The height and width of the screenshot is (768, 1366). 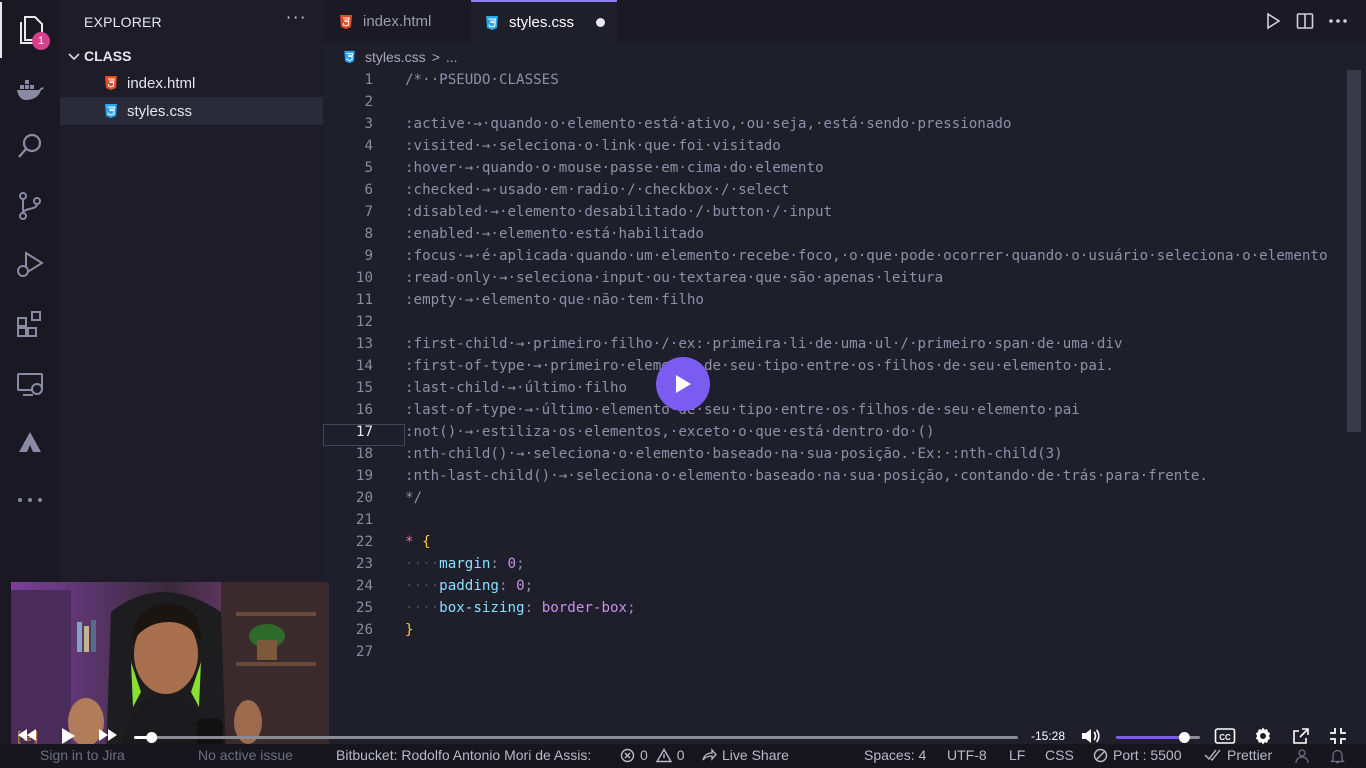 I want to click on line-content: * {, so click(x=418, y=542).